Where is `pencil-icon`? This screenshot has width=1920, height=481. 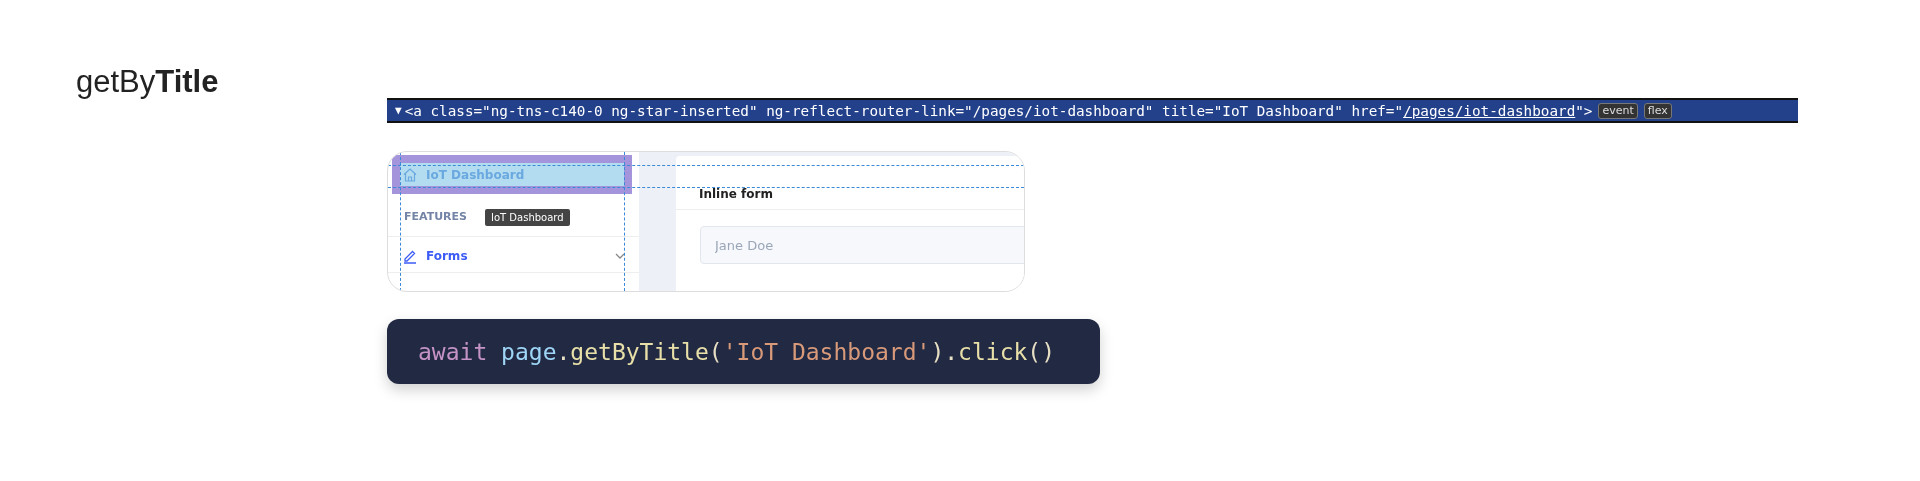 pencil-icon is located at coordinates (410, 256).